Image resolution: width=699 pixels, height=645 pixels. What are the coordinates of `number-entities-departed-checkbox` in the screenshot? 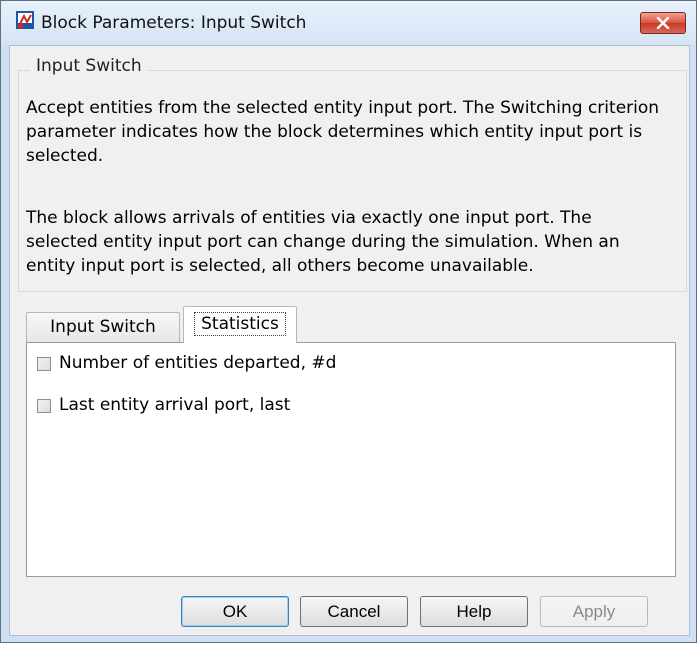 It's located at (44, 364).